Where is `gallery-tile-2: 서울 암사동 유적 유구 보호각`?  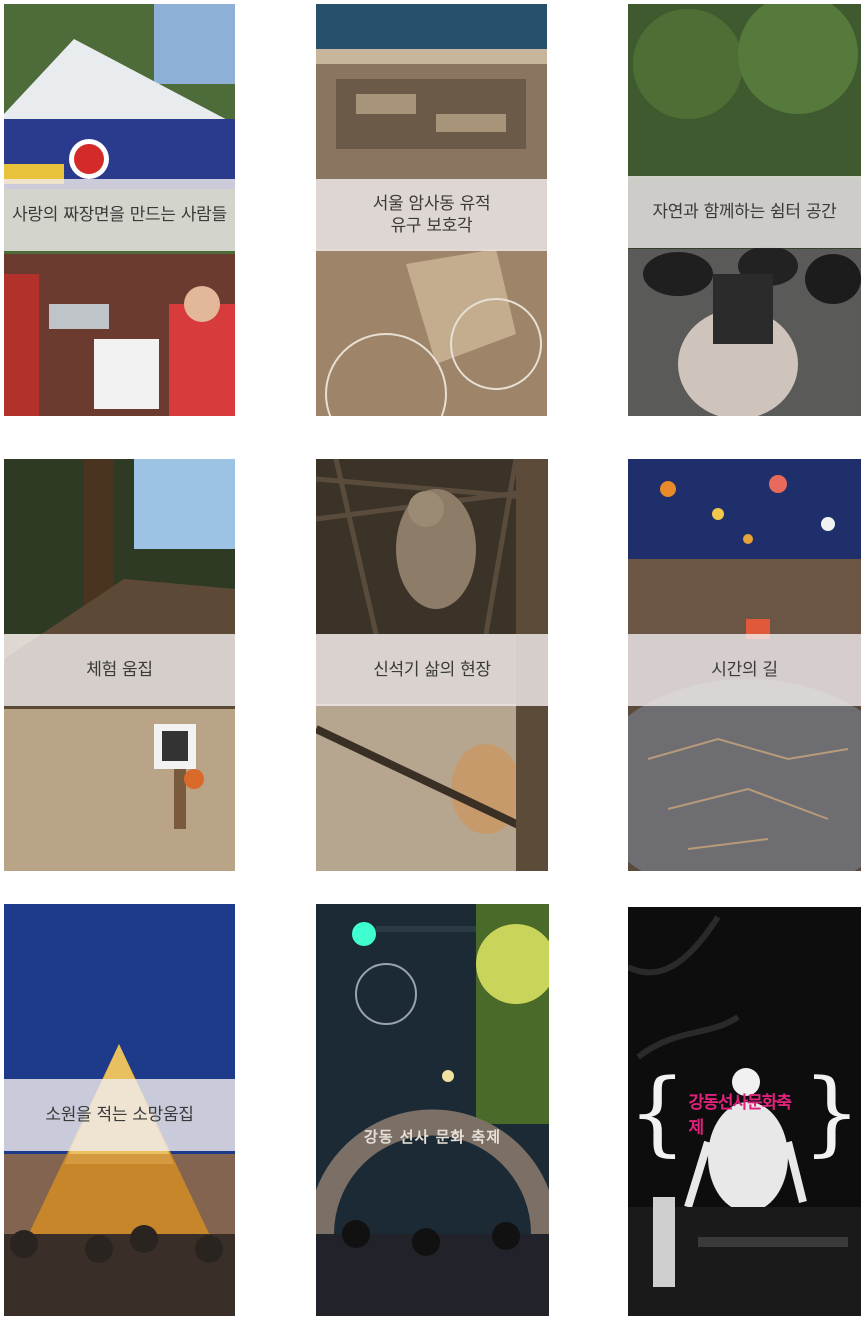 gallery-tile-2: 서울 암사동 유적 유구 보호각 is located at coordinates (431, 210).